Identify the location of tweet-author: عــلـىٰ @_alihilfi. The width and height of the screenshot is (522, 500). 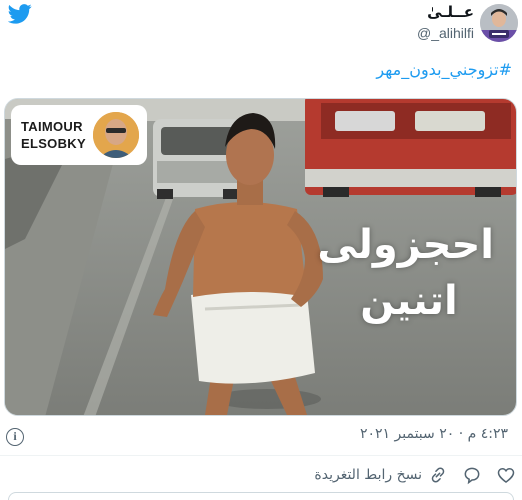
(445, 22).